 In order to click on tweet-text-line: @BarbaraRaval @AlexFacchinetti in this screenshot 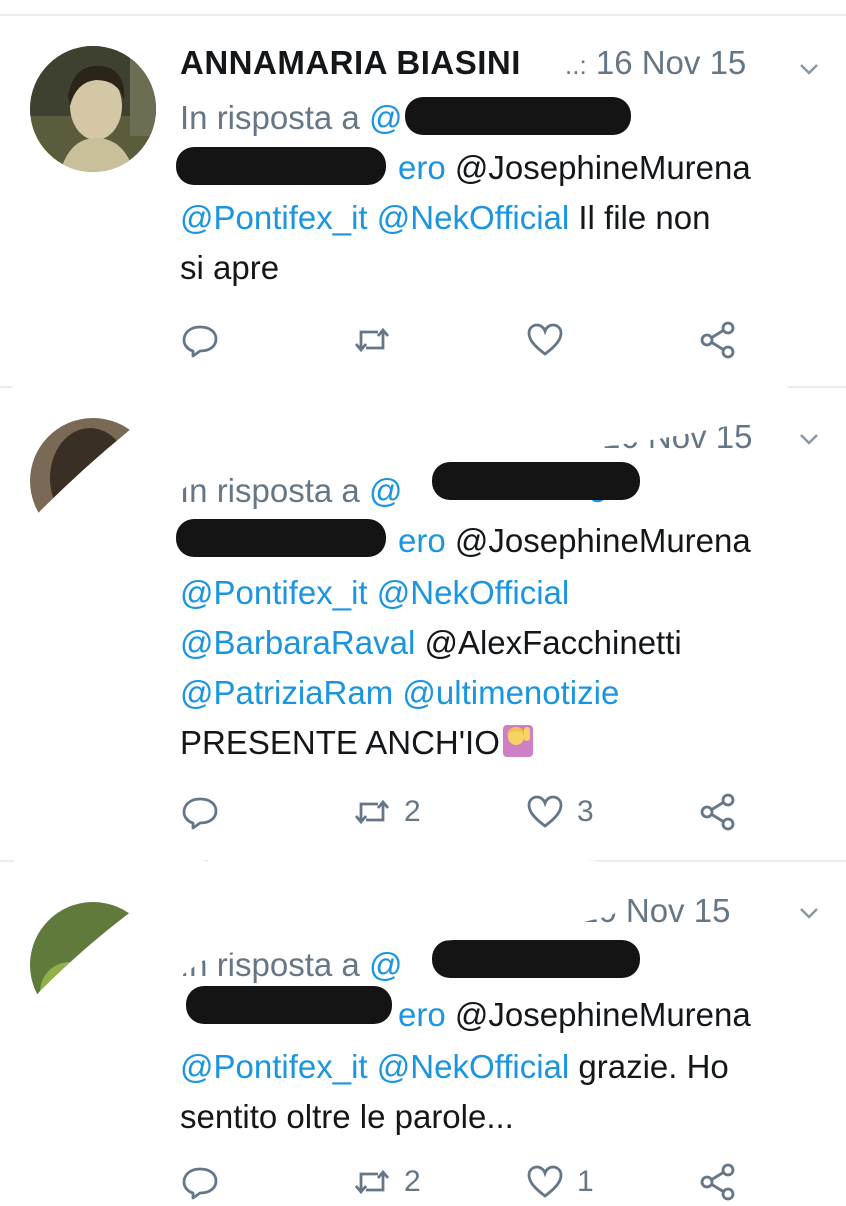, I will do `click(431, 643)`.